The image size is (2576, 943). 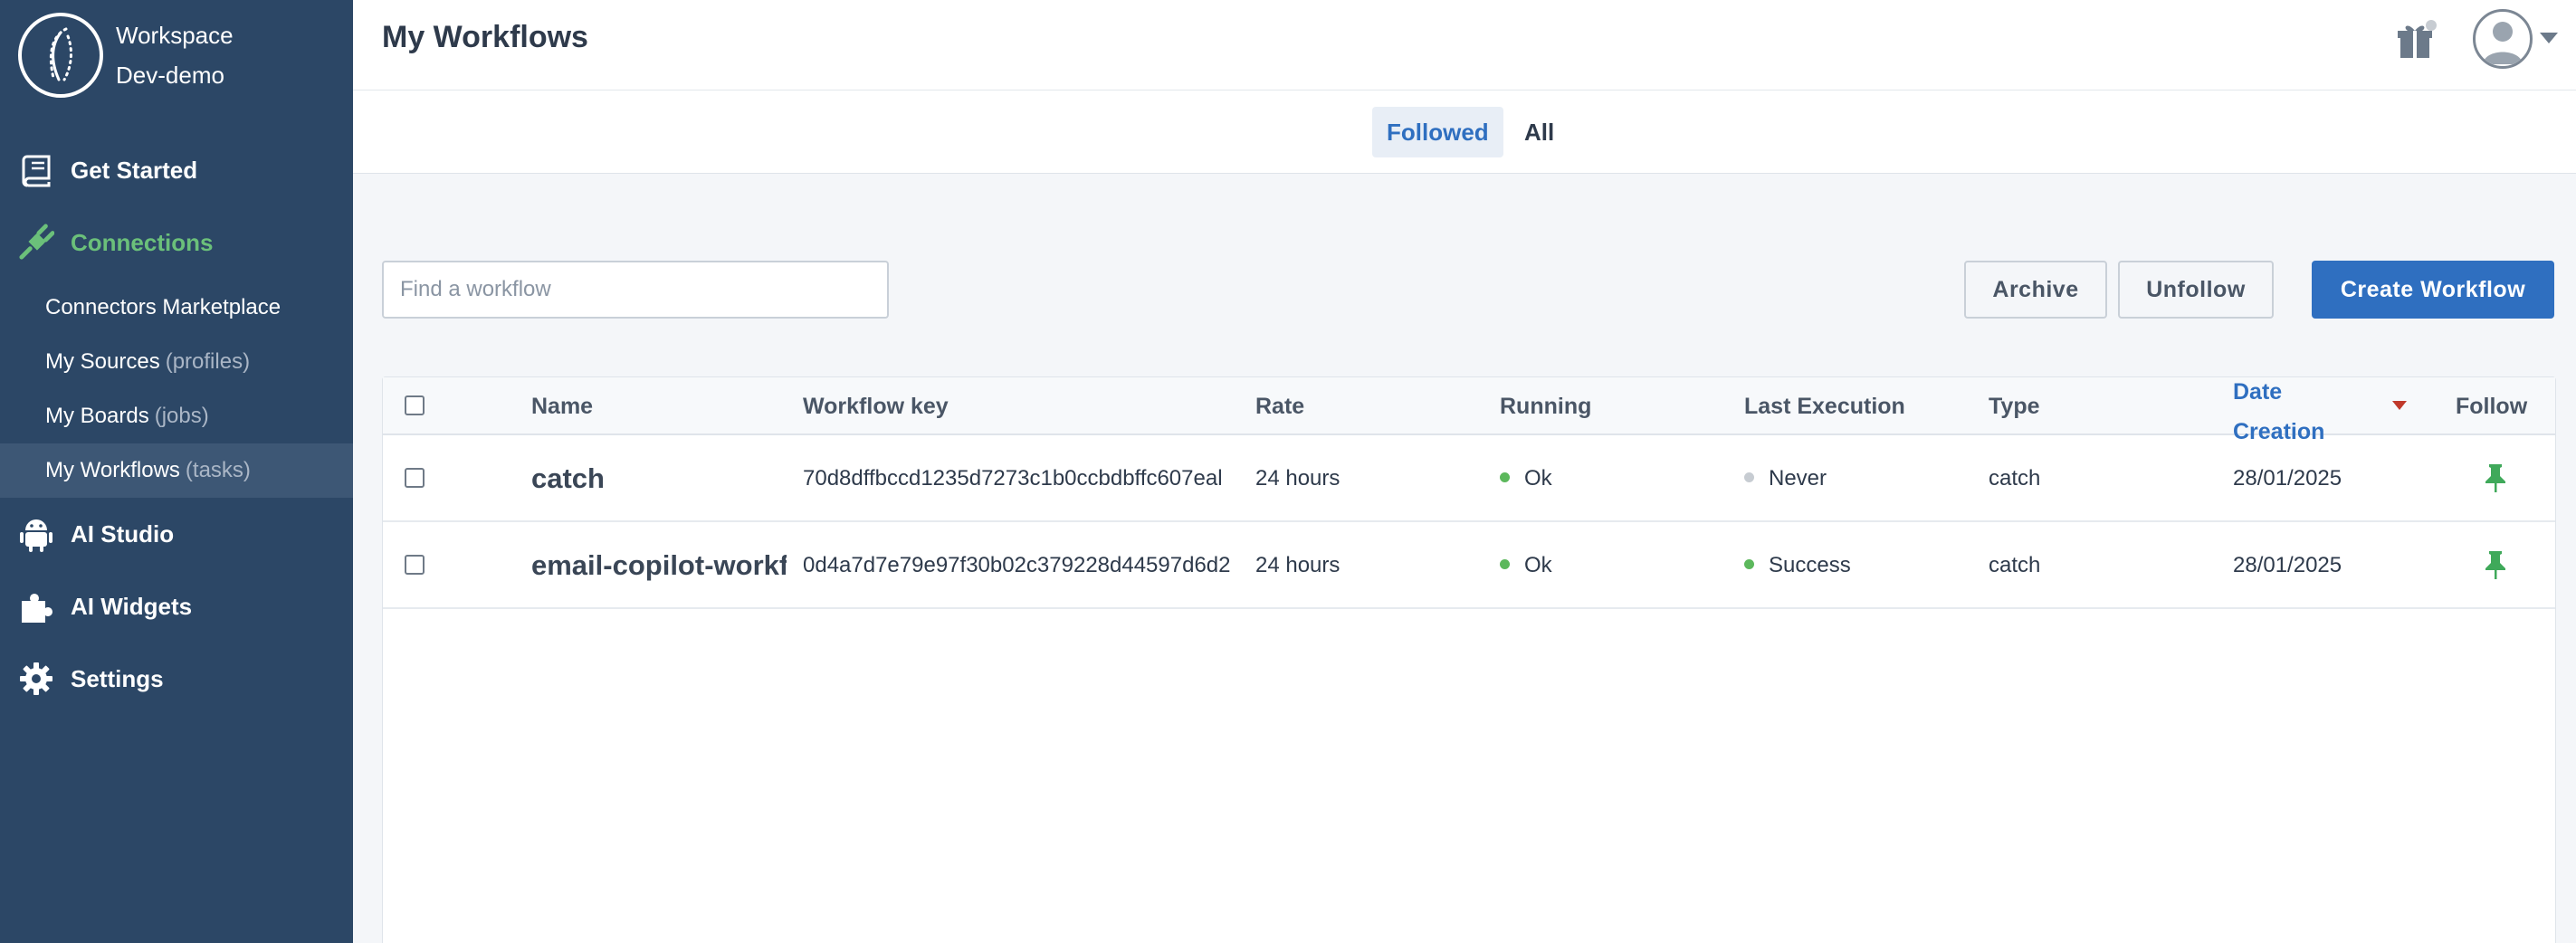 I want to click on column-last-execution: Last Execution, so click(x=1825, y=407).